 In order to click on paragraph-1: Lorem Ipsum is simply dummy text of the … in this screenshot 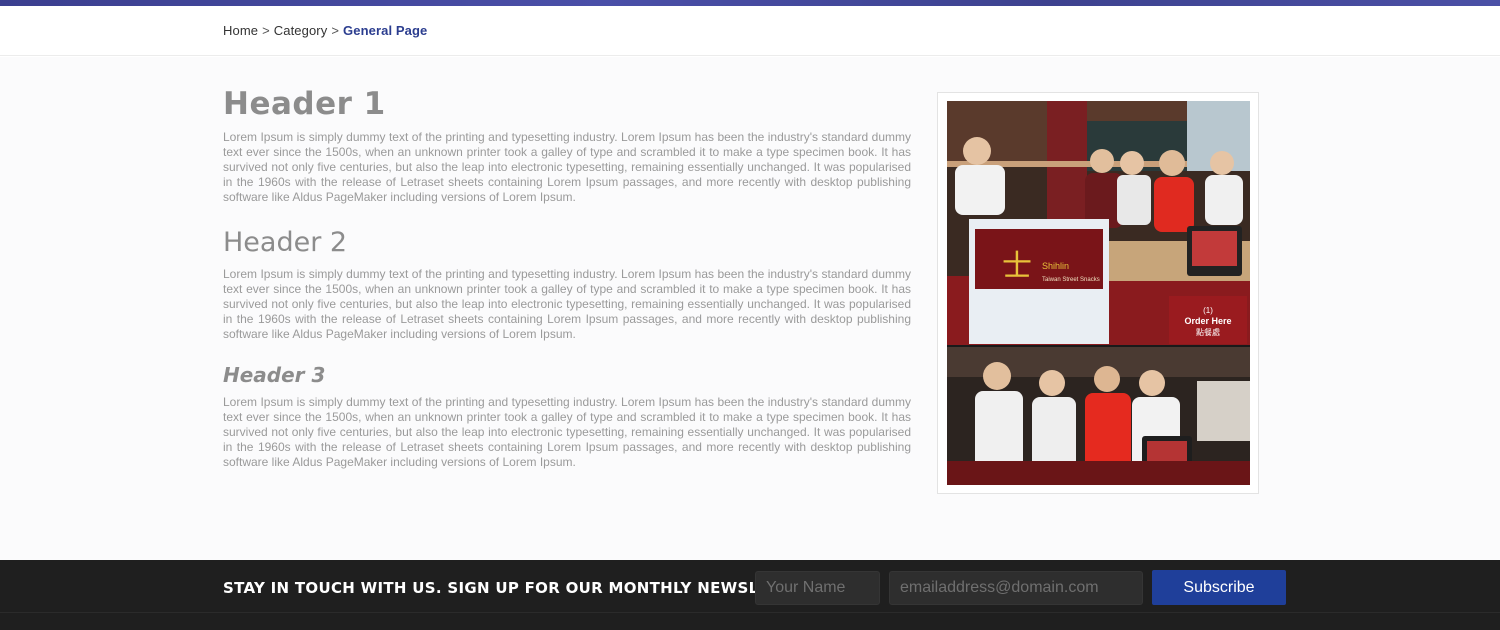, I will do `click(567, 167)`.